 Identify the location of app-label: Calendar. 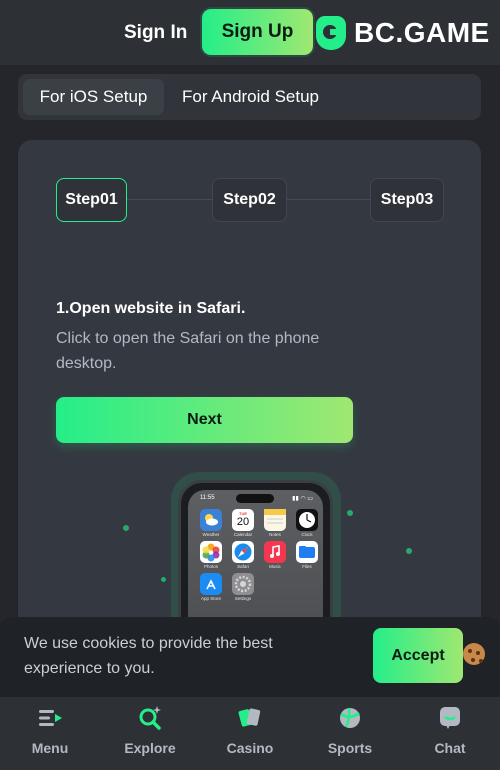
(243, 534).